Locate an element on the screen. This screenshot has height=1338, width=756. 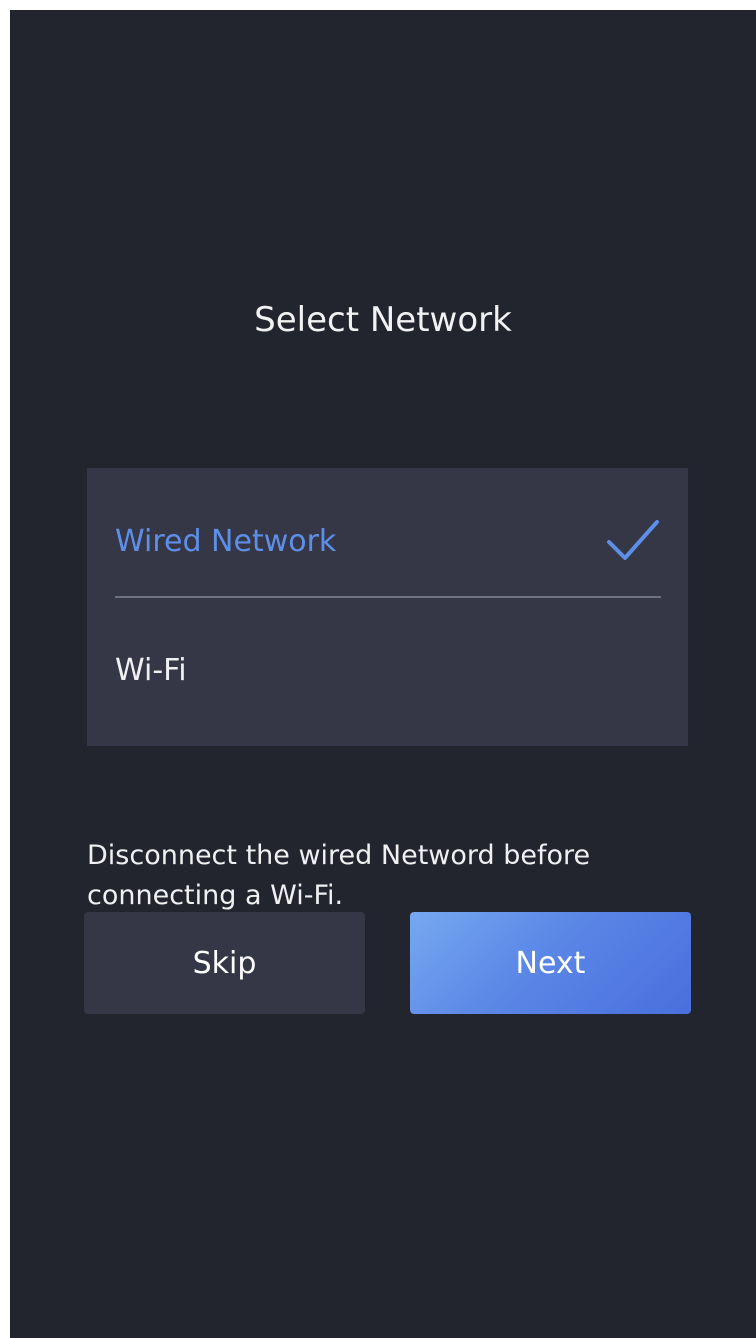
network-option-label: Wi-Fi is located at coordinates (151, 670).